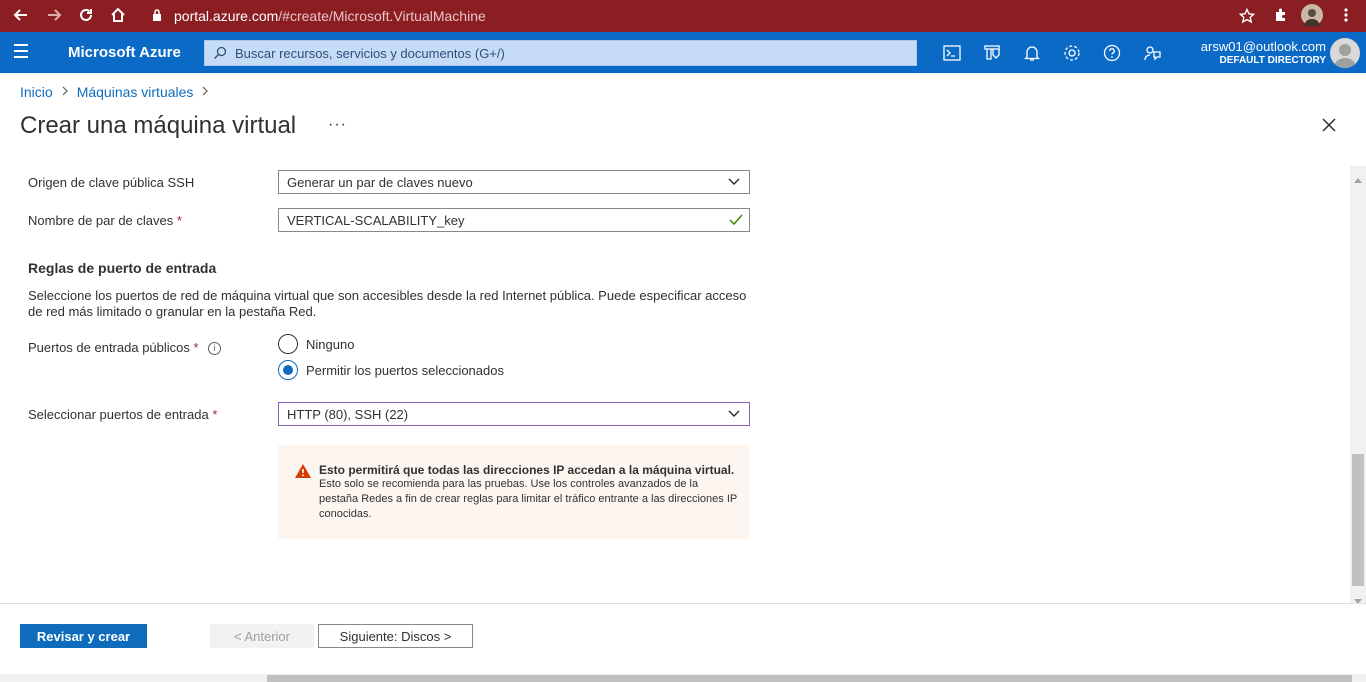 This screenshot has height=682, width=1366. What do you see at coordinates (1312, 15) in the screenshot?
I see `profile-avatar` at bounding box center [1312, 15].